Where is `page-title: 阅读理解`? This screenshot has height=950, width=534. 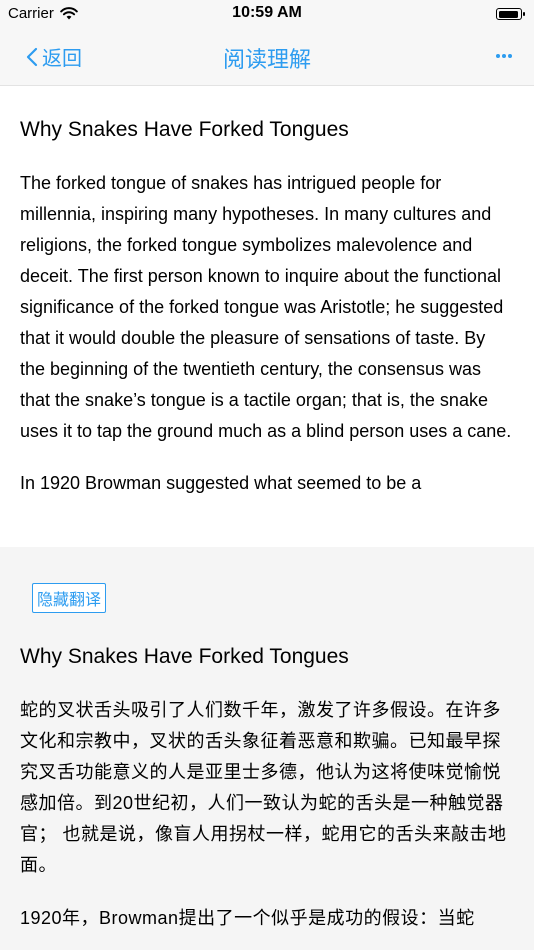
page-title: 阅读理解 is located at coordinates (266, 59).